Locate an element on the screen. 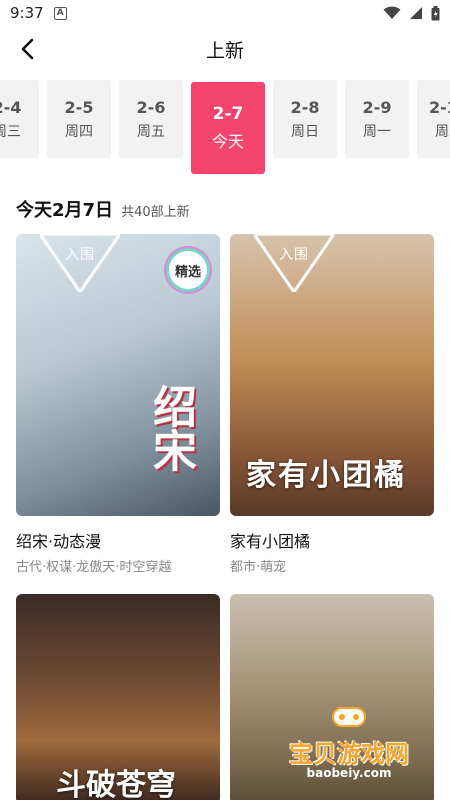 The image size is (450, 800). date-tab-date: 2-8 is located at coordinates (305, 107).